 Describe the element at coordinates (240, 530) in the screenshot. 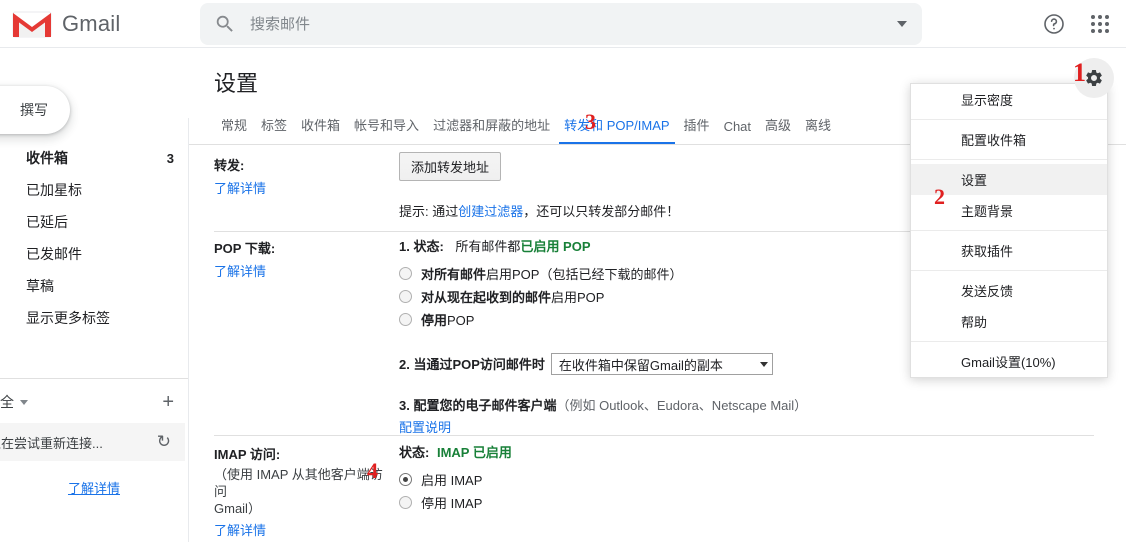

I see `imap-learn-more-link: 了解详情` at that location.